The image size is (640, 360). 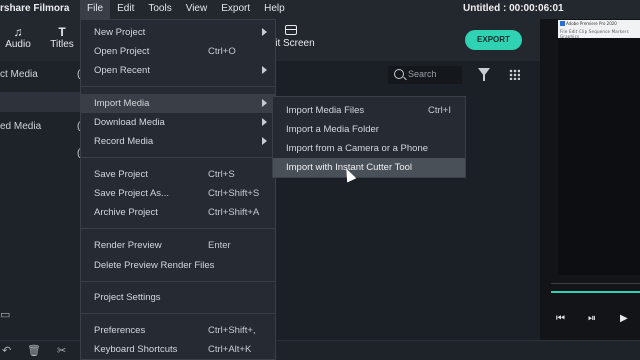 I want to click on preview-progress-bar, so click(x=595, y=292).